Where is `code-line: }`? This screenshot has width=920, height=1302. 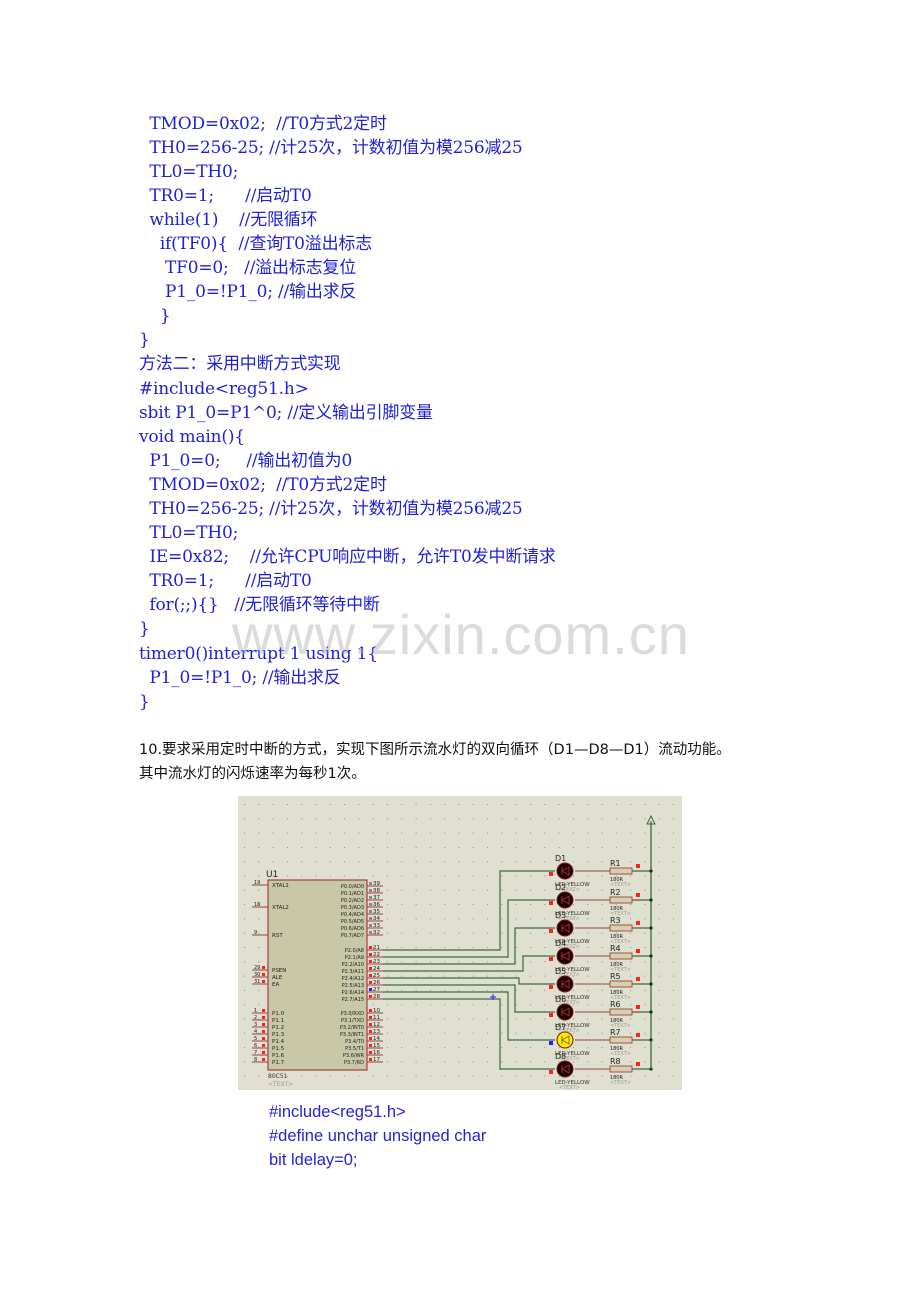
code-line: } is located at coordinates (144, 702).